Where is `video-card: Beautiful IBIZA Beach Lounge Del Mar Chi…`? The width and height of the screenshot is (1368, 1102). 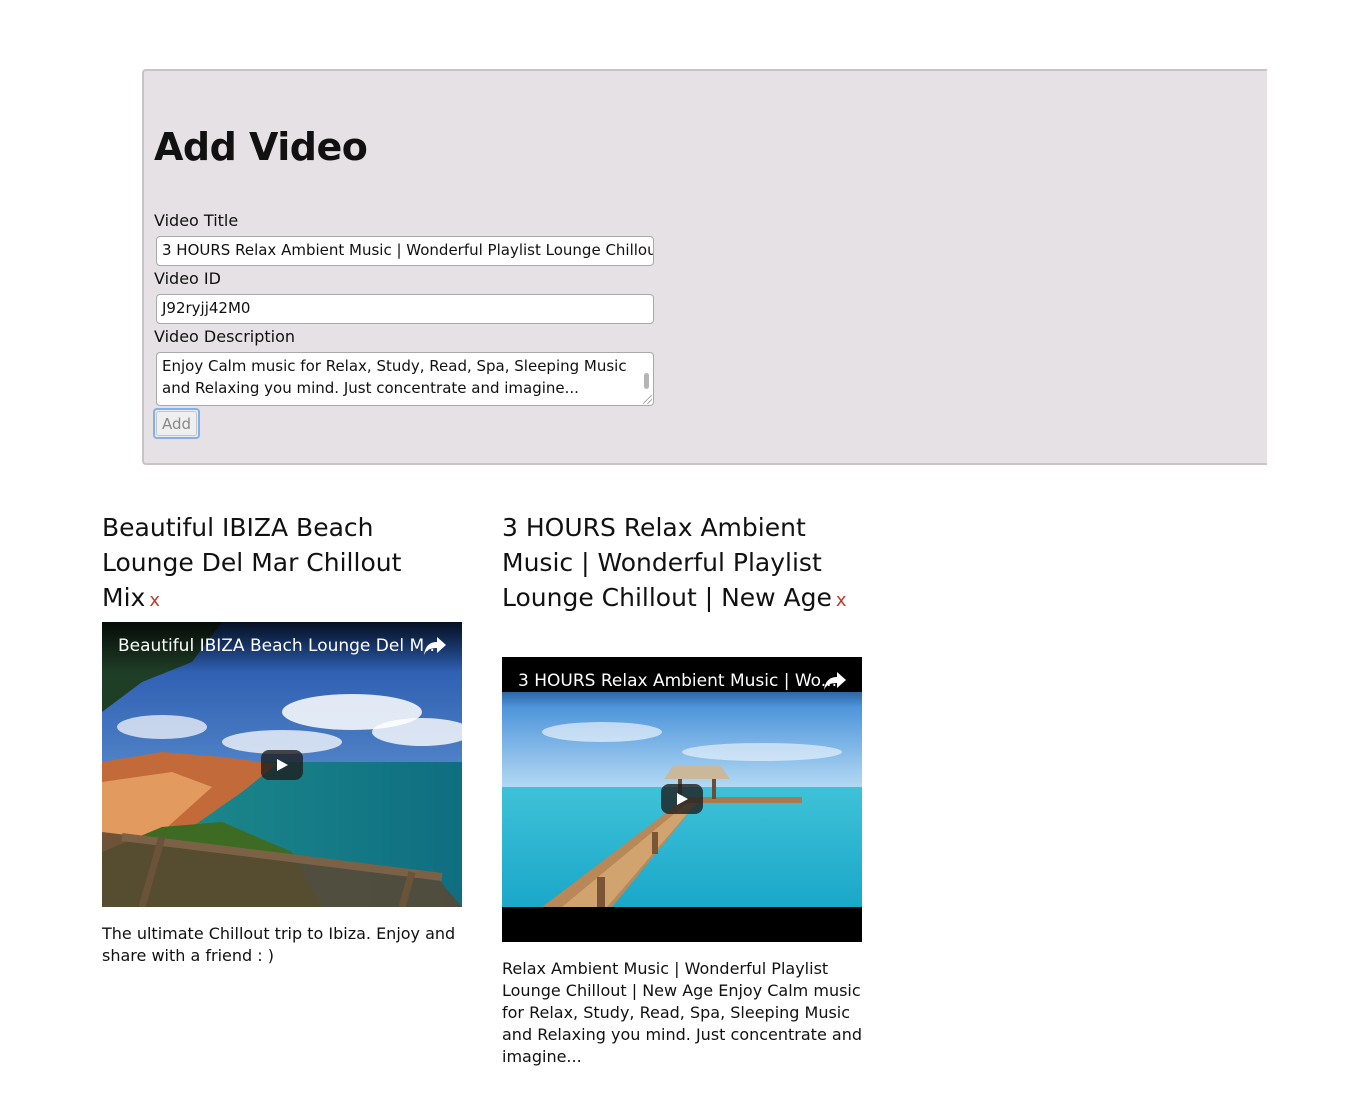 video-card: Beautiful IBIZA Beach Lounge Del Mar Chi… is located at coordinates (283, 745).